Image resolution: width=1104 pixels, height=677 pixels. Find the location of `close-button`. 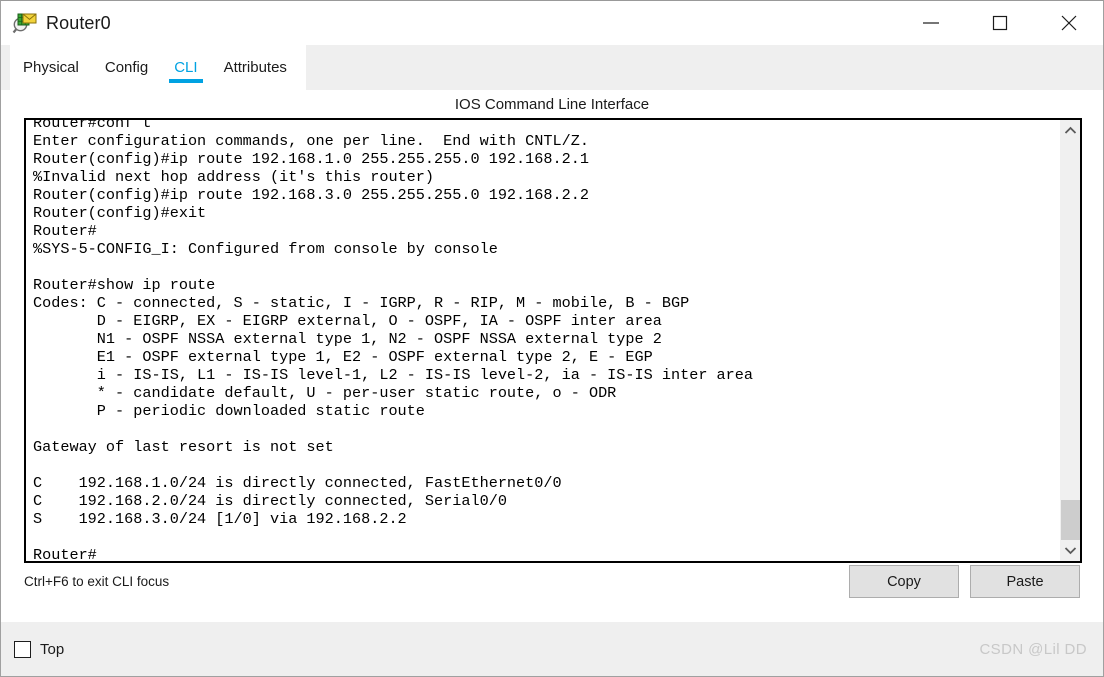

close-button is located at coordinates (1068, 23).